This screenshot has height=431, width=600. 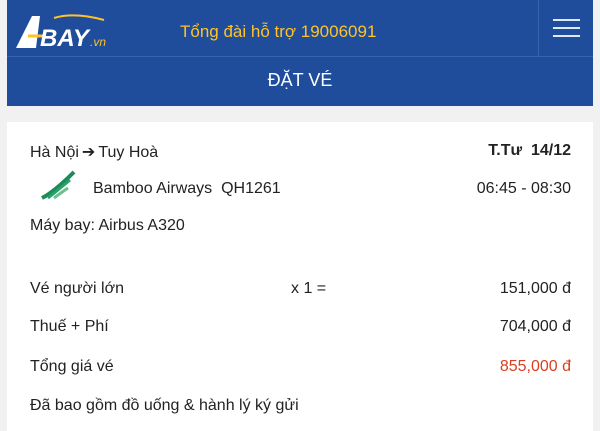 I want to click on tax-fee-label: Thuế + Phí, so click(x=69, y=326).